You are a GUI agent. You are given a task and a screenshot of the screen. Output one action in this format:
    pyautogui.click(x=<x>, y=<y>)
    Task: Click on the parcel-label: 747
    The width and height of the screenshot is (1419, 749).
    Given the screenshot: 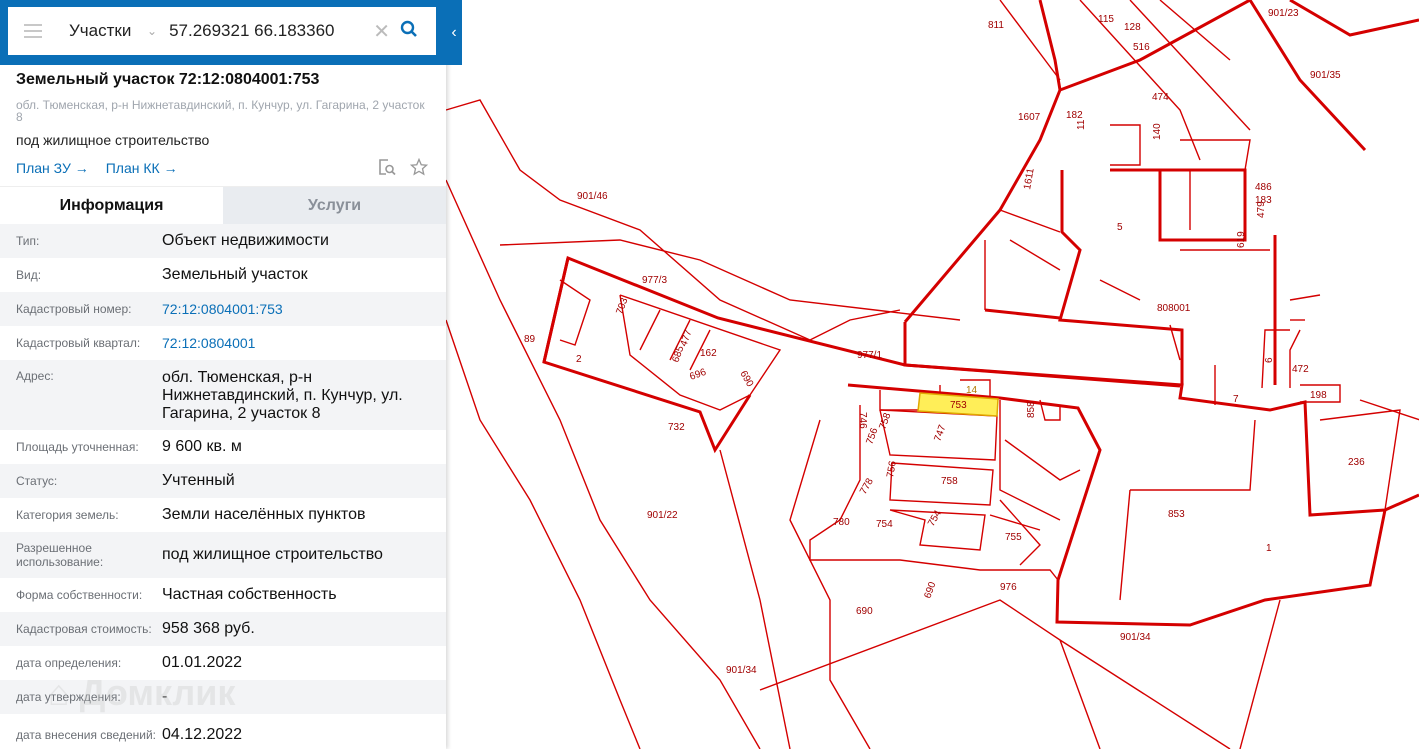 What is the action you would take?
    pyautogui.click(x=940, y=433)
    